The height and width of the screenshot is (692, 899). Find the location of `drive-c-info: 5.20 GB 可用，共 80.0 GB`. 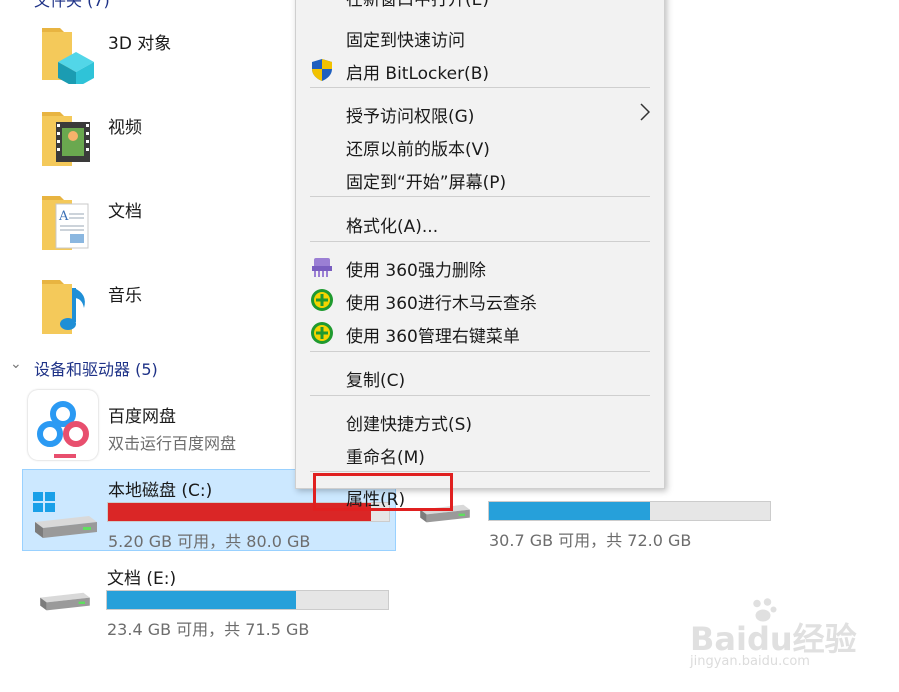

drive-c-info: 5.20 GB 可用，共 80.0 GB is located at coordinates (209, 541).